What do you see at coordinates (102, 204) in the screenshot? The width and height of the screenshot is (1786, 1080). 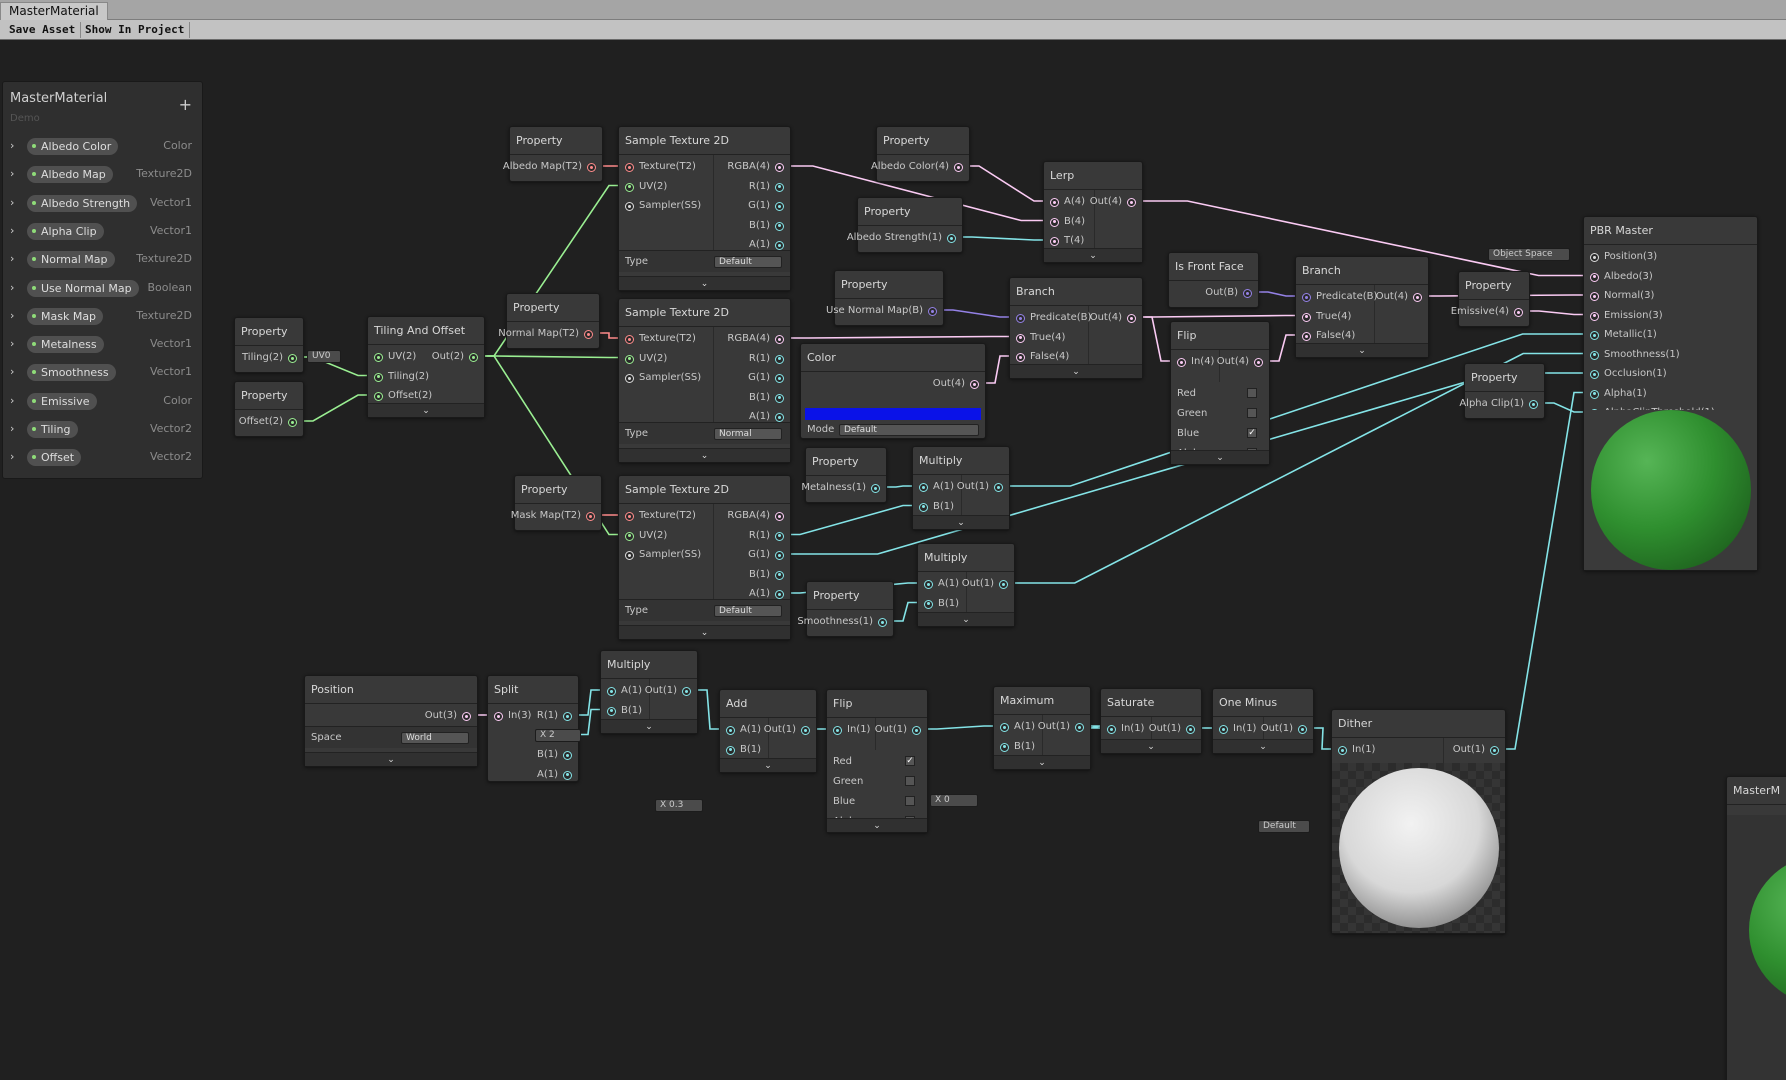 I see `blackboard-property-row: › Albedo Strength Vector1` at bounding box center [102, 204].